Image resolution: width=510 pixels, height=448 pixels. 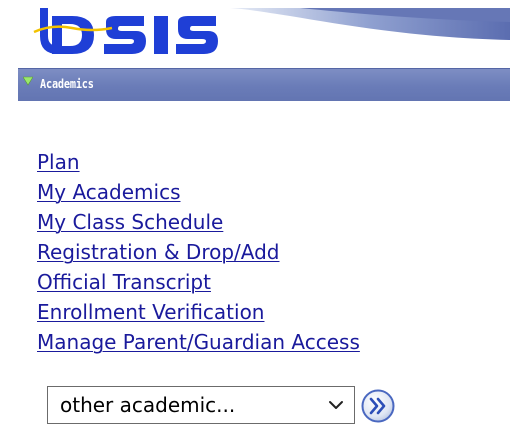 I want to click on link-manage-parent-guardian-access: Manage Parent/Guardian Access, so click(x=198, y=342).